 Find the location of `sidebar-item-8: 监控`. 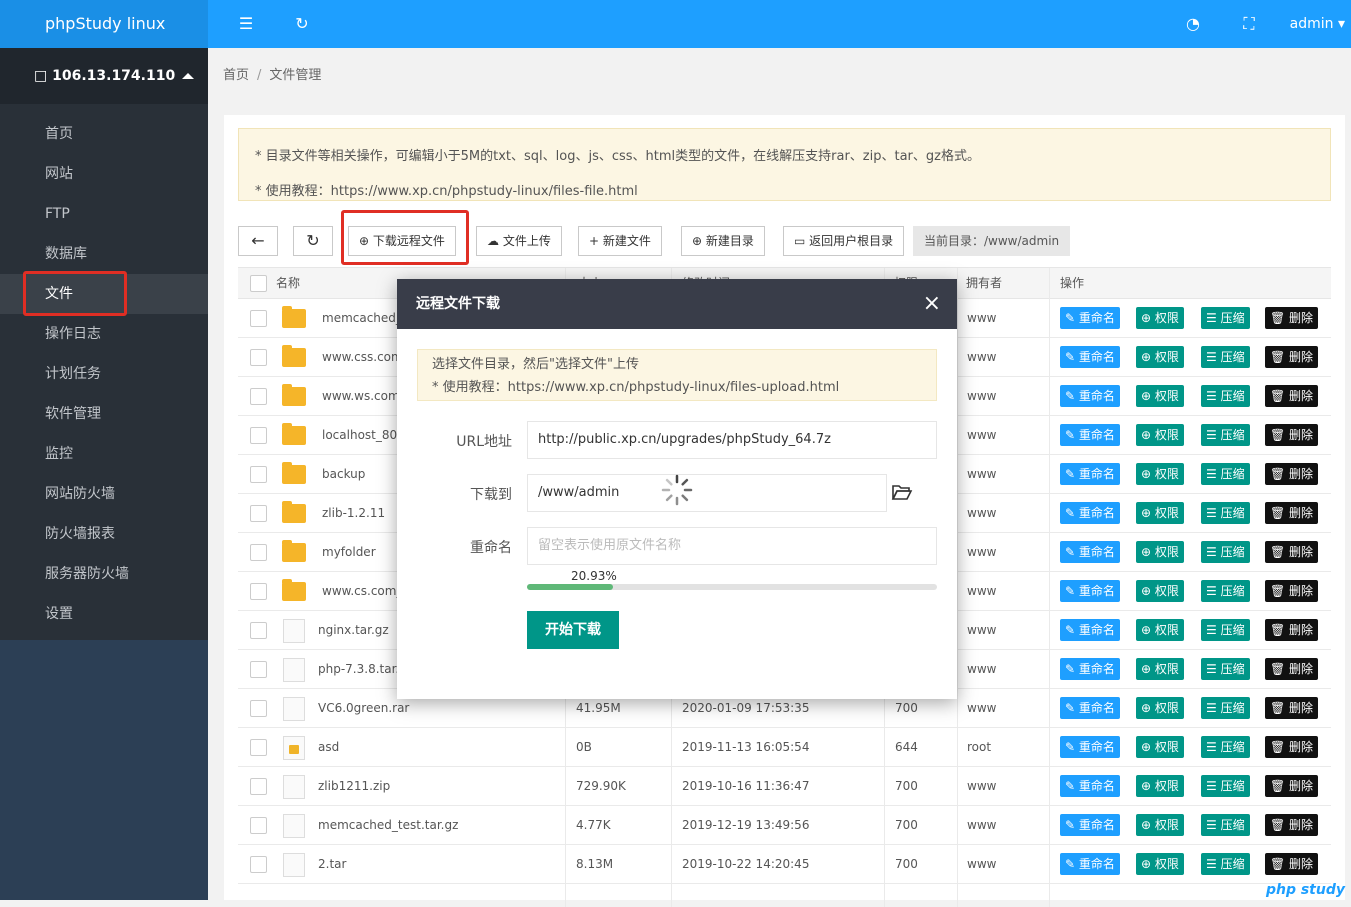

sidebar-item-8: 监控 is located at coordinates (104, 454).